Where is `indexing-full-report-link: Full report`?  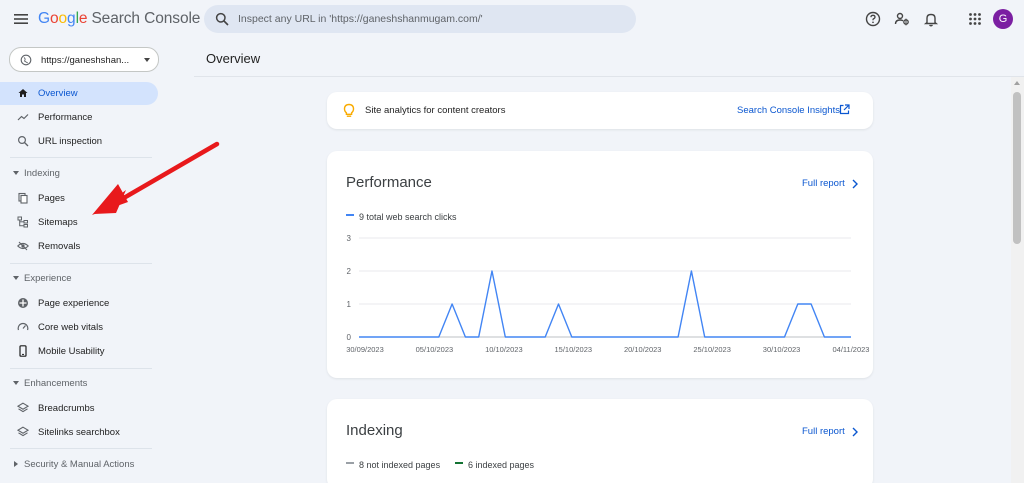 indexing-full-report-link: Full report is located at coordinates (823, 431).